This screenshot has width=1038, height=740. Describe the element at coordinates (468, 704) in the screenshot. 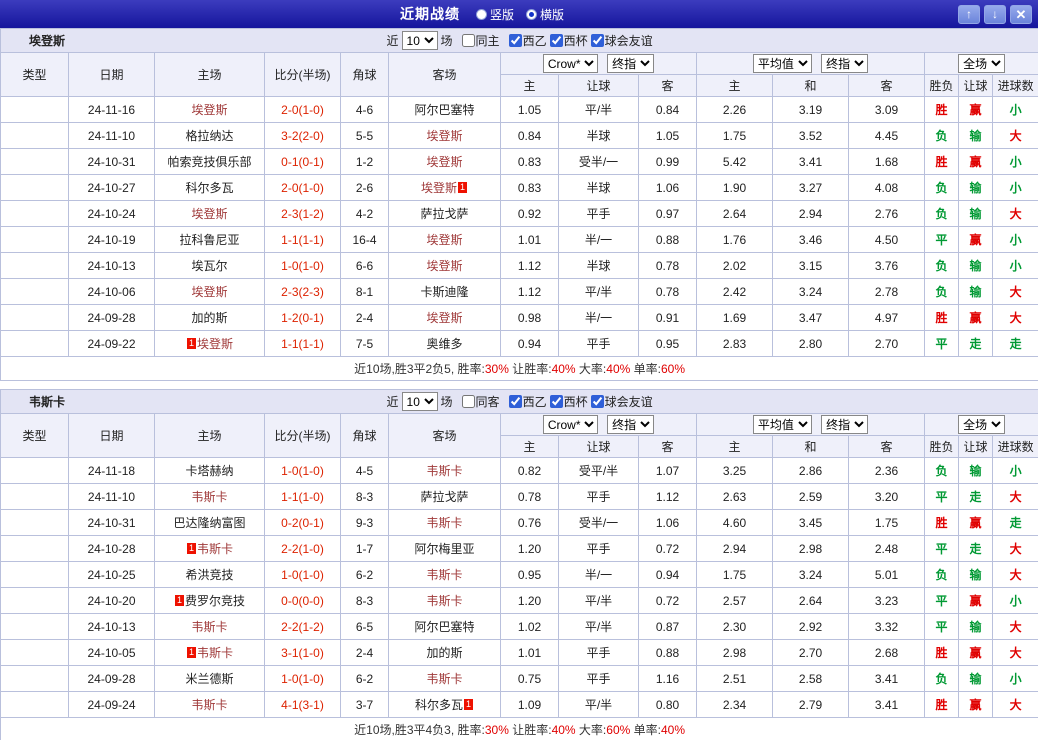

I see `red-card-badge: 1` at that location.